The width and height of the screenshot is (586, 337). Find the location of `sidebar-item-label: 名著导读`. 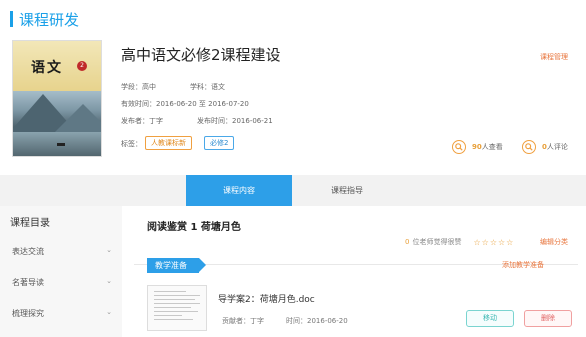

sidebar-item-label: 名著导读 is located at coordinates (28, 282).